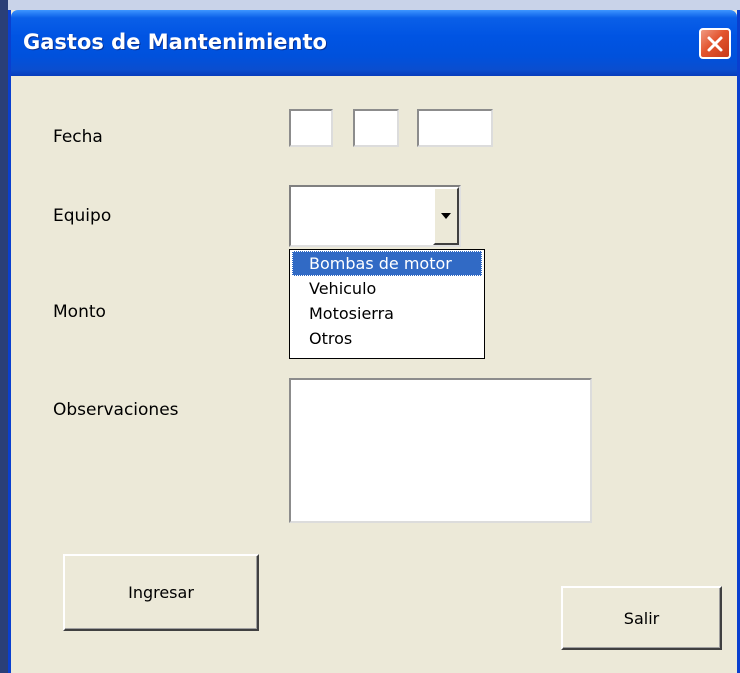  I want to click on fecha-day-input, so click(311, 128).